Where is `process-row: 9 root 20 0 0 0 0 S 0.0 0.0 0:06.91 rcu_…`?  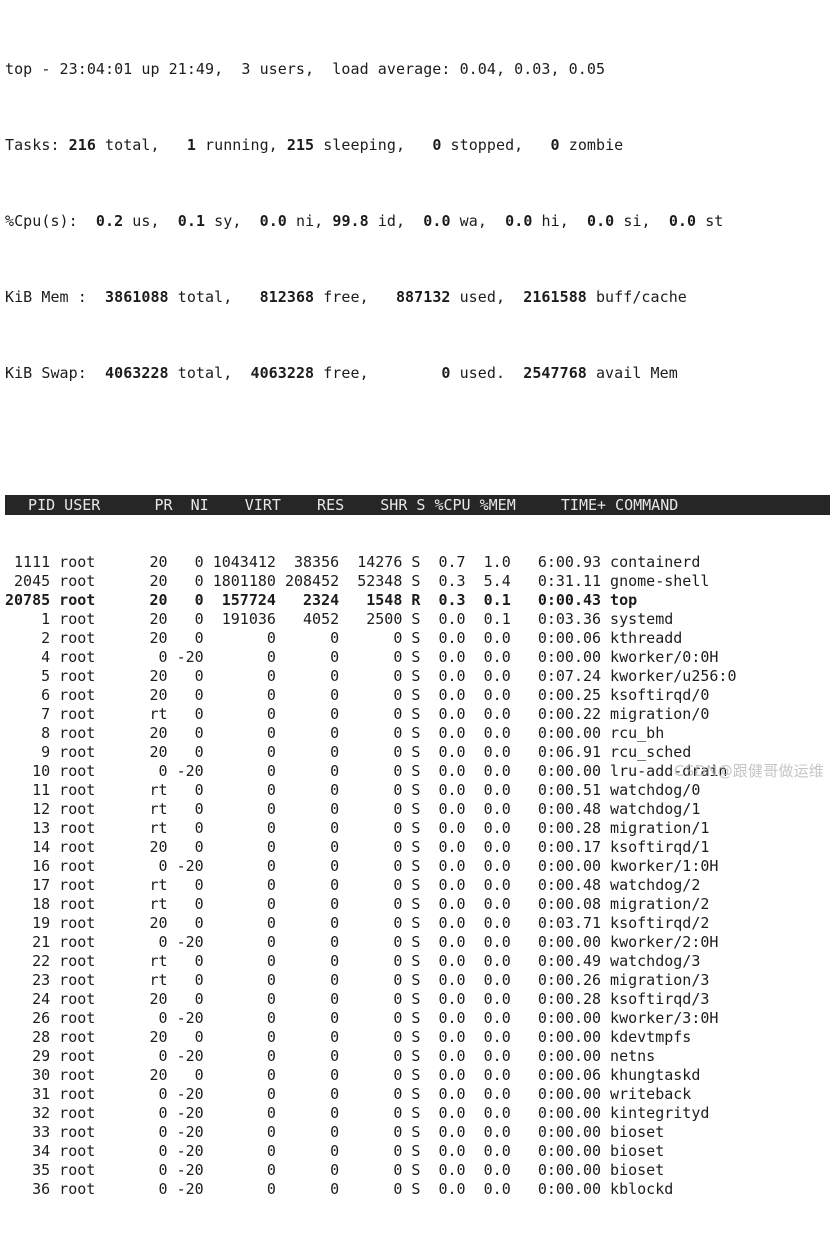 process-row: 9 root 20 0 0 0 0 S 0.0 0.0 0:06.91 rcu_… is located at coordinates (415, 752).